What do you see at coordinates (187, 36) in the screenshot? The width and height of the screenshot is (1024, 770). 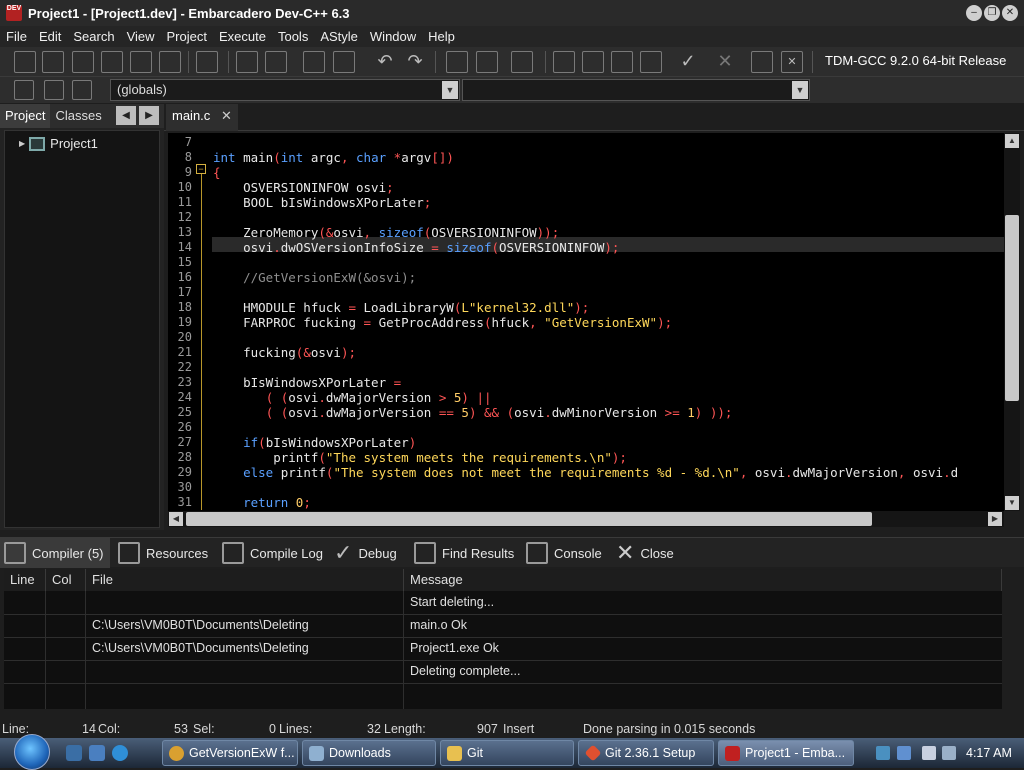 I see `menu-project: Project` at bounding box center [187, 36].